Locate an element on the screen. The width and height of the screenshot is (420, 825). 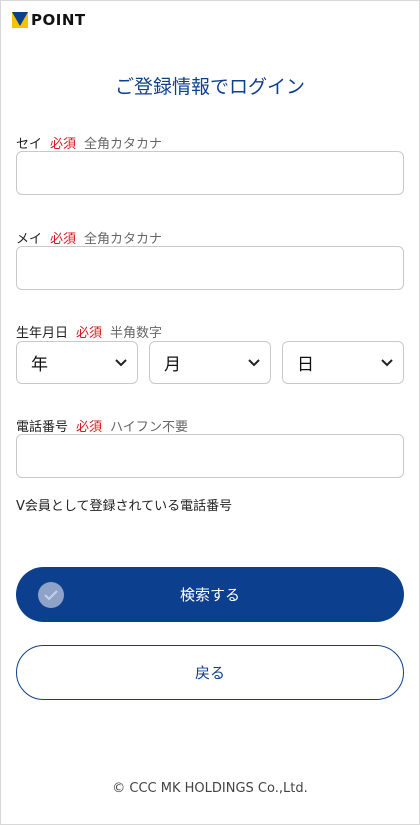
sei-label: セイ is located at coordinates (29, 144).